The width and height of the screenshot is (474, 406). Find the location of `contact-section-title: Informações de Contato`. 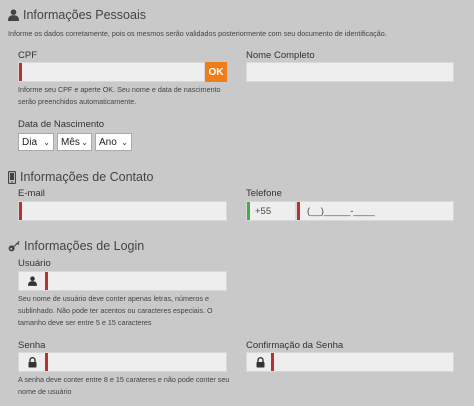

contact-section-title: Informações de Contato is located at coordinates (80, 177).